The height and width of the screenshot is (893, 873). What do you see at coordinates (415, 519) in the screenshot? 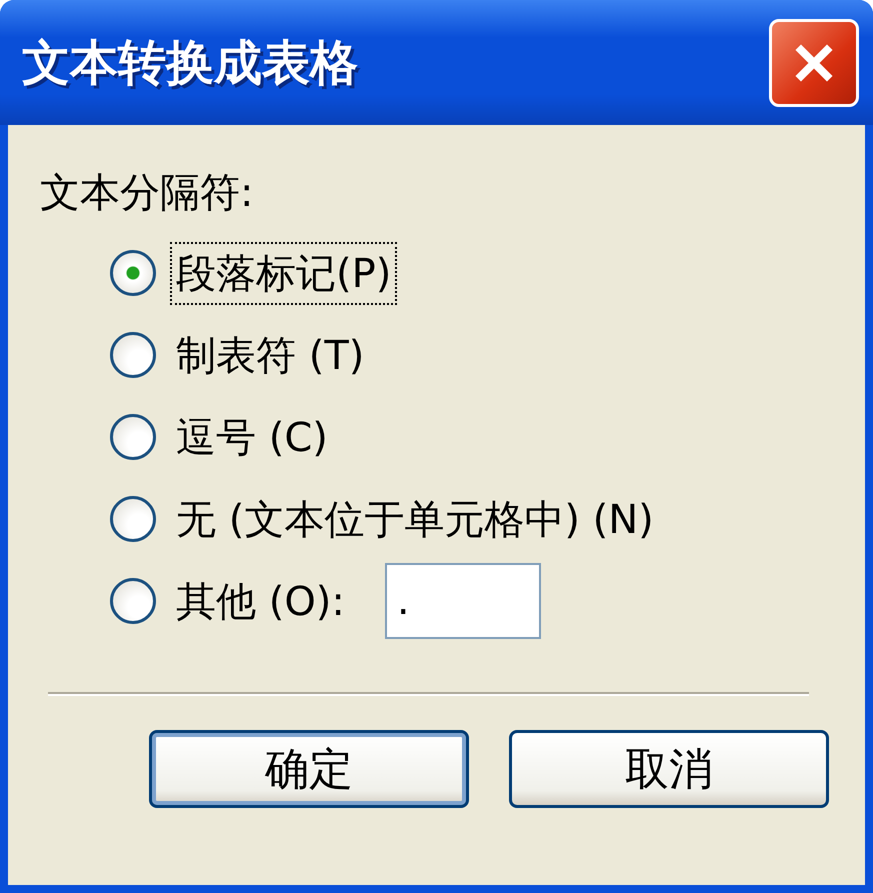
I see `option-label: 无 (文本位于单元格中) (N)` at bounding box center [415, 519].